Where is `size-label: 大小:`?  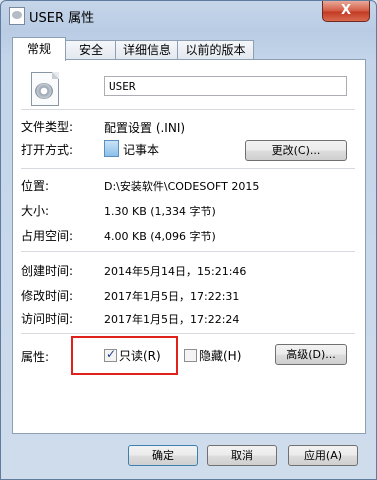 size-label: 大小: is located at coordinates (35, 211).